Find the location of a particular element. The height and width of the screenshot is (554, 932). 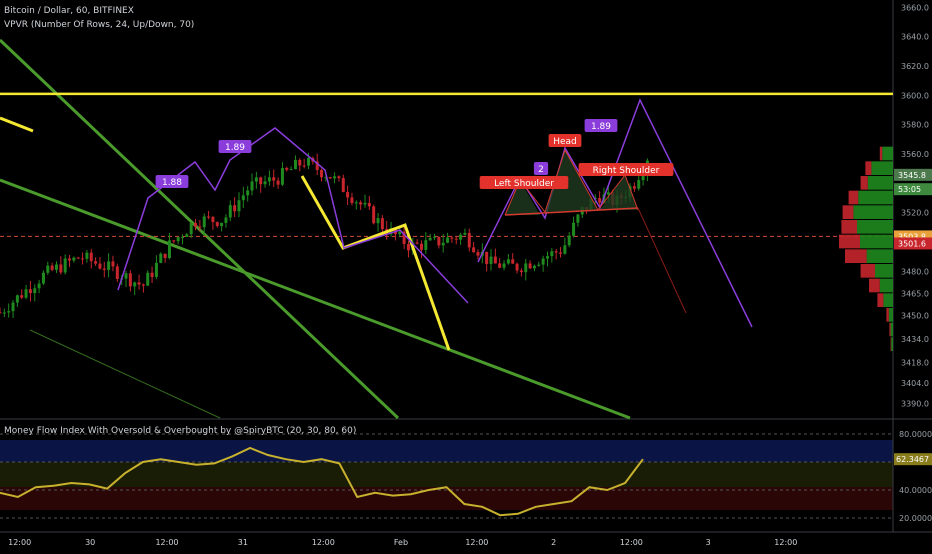

annotation-label: 2 is located at coordinates (541, 170).